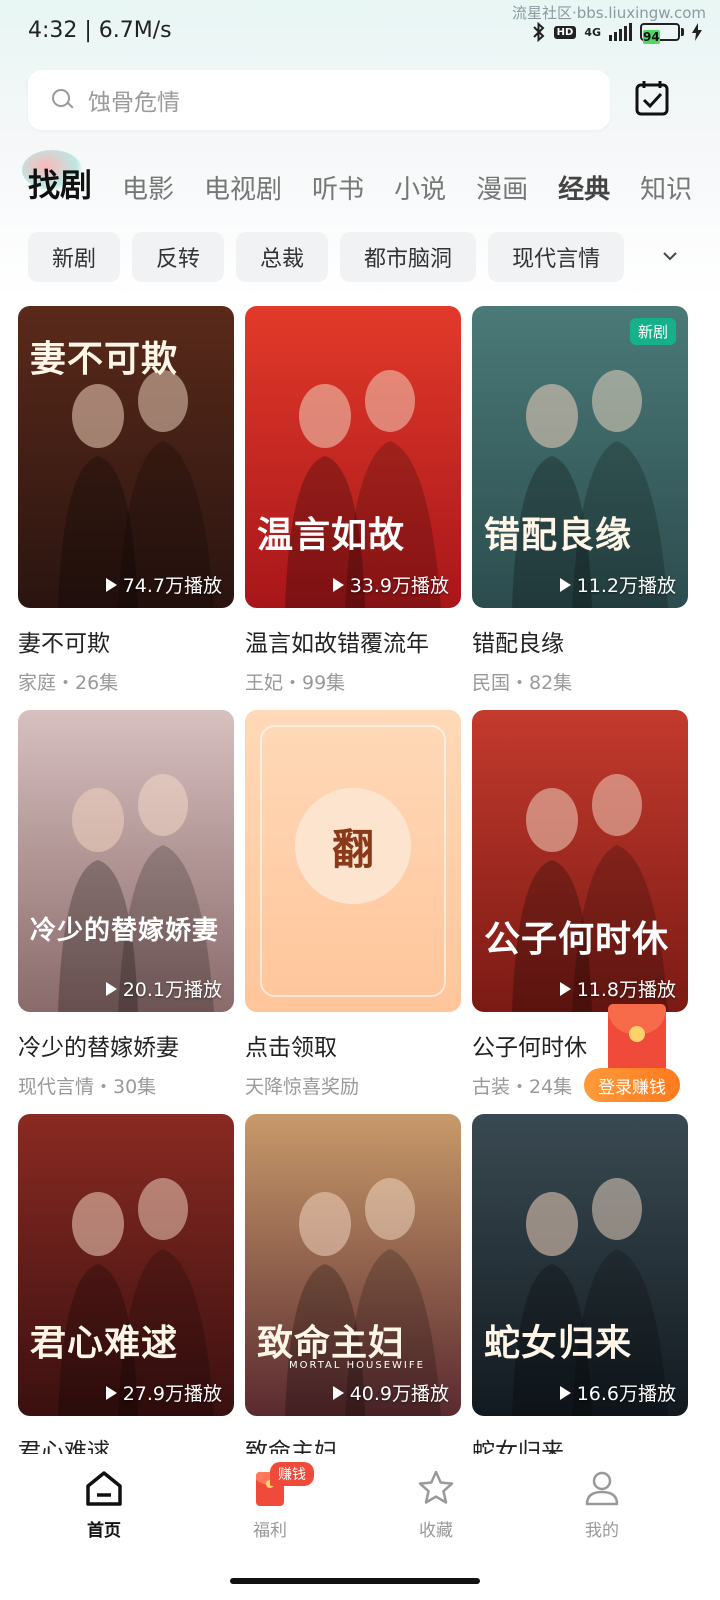  What do you see at coordinates (502, 187) in the screenshot?
I see `tab-comics: 漫画` at bounding box center [502, 187].